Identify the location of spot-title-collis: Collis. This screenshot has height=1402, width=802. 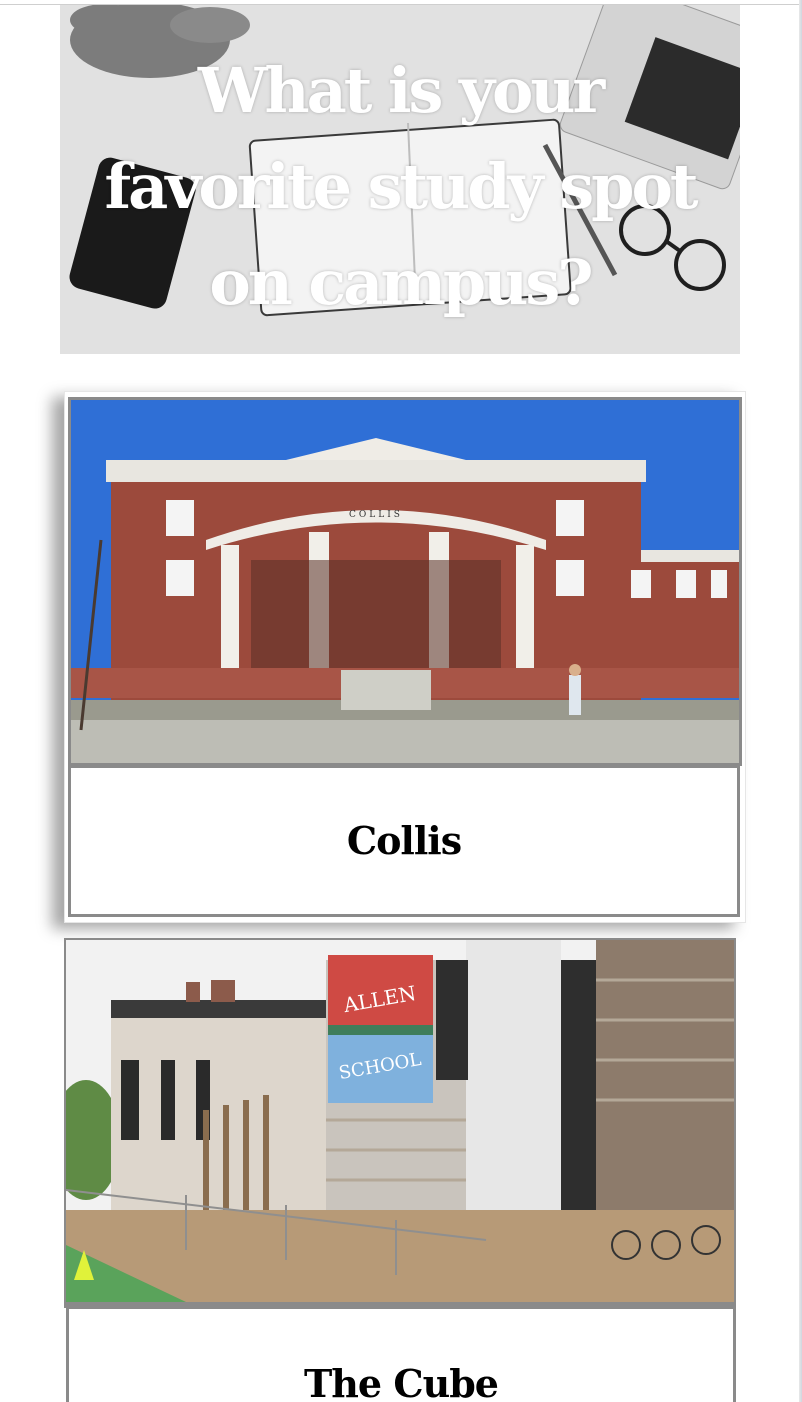
(404, 841).